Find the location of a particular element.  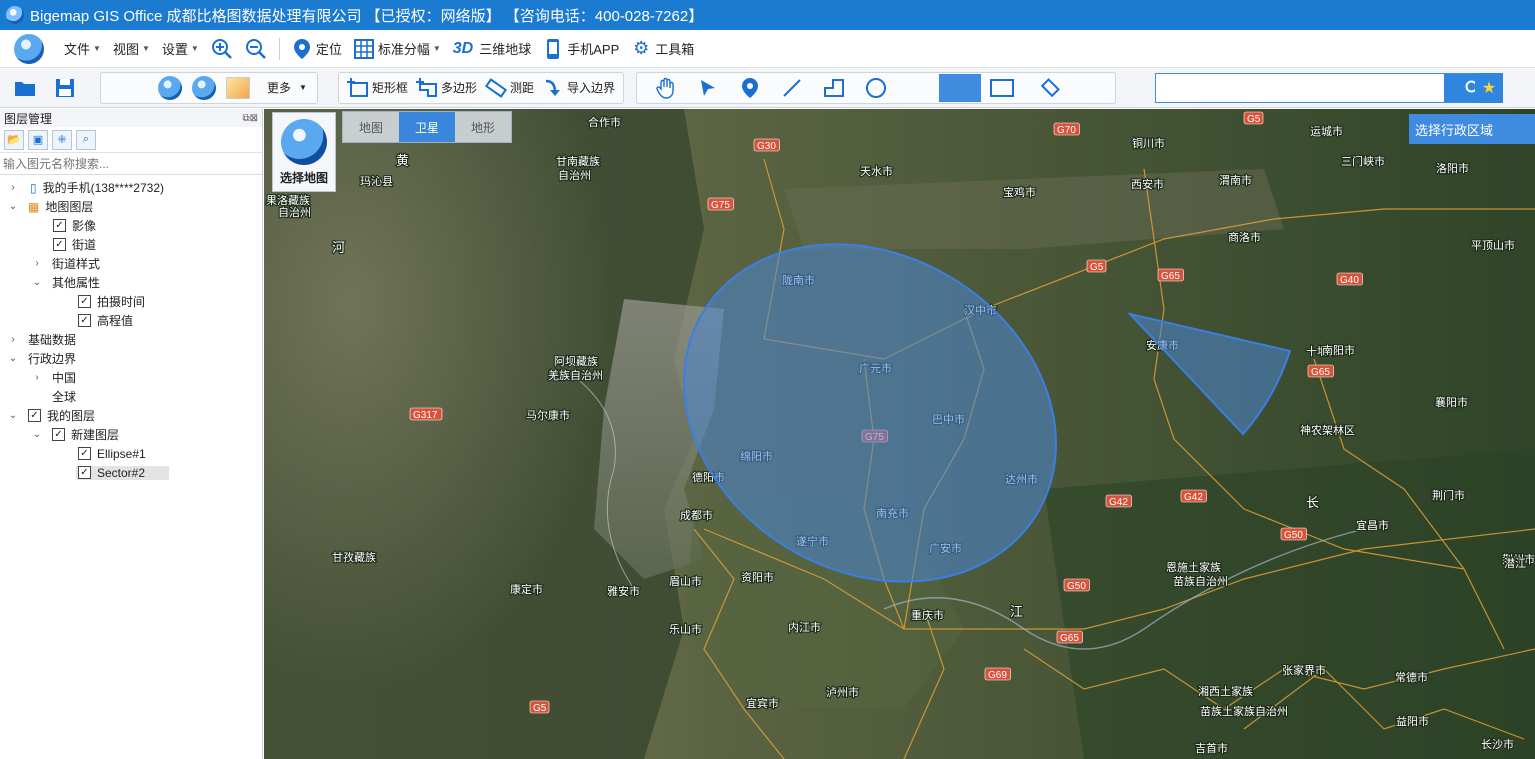

map-label: 运城市 is located at coordinates (1326, 131).